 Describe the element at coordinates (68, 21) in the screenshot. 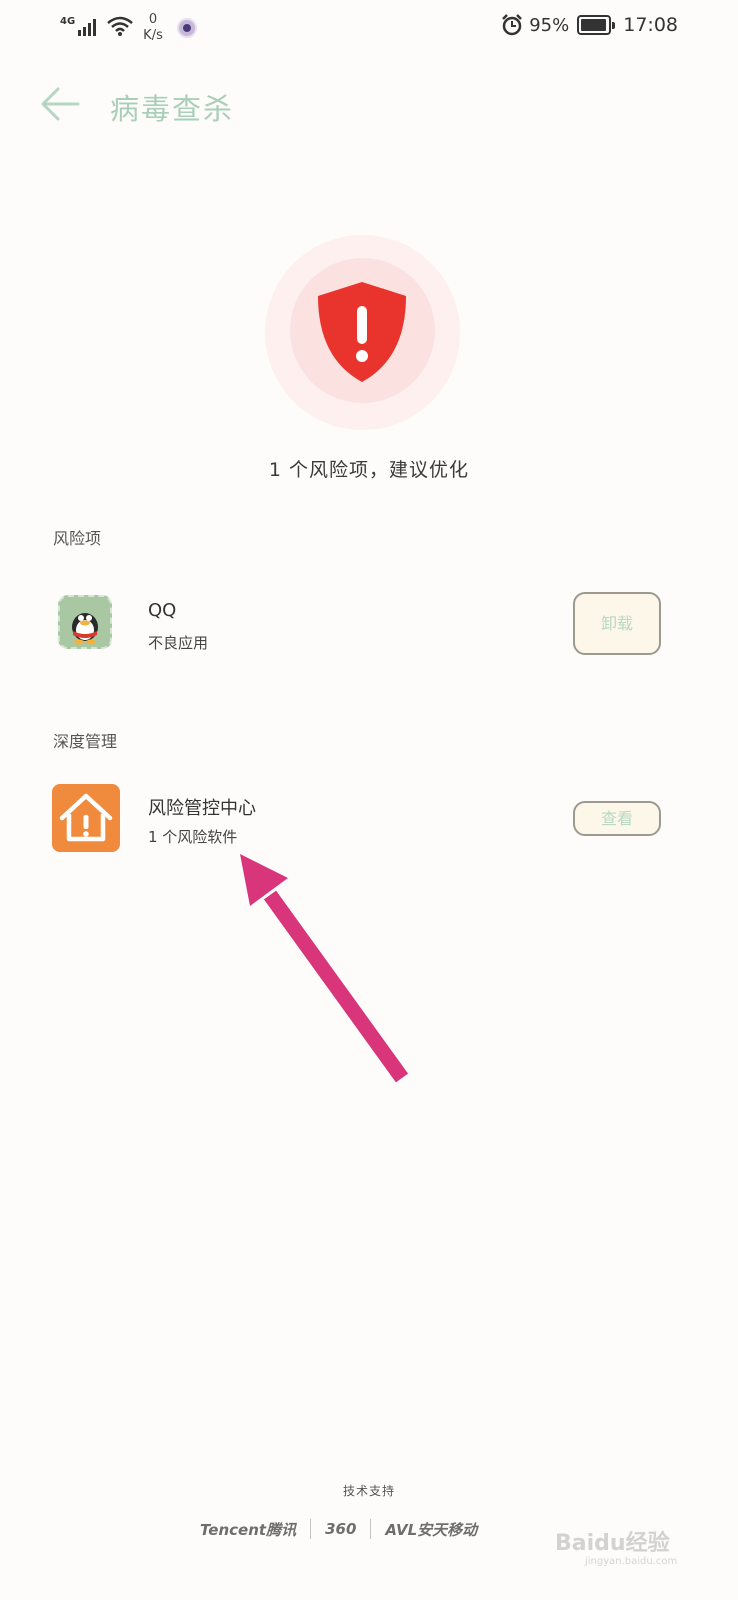

I see `network-type: 4G` at that location.